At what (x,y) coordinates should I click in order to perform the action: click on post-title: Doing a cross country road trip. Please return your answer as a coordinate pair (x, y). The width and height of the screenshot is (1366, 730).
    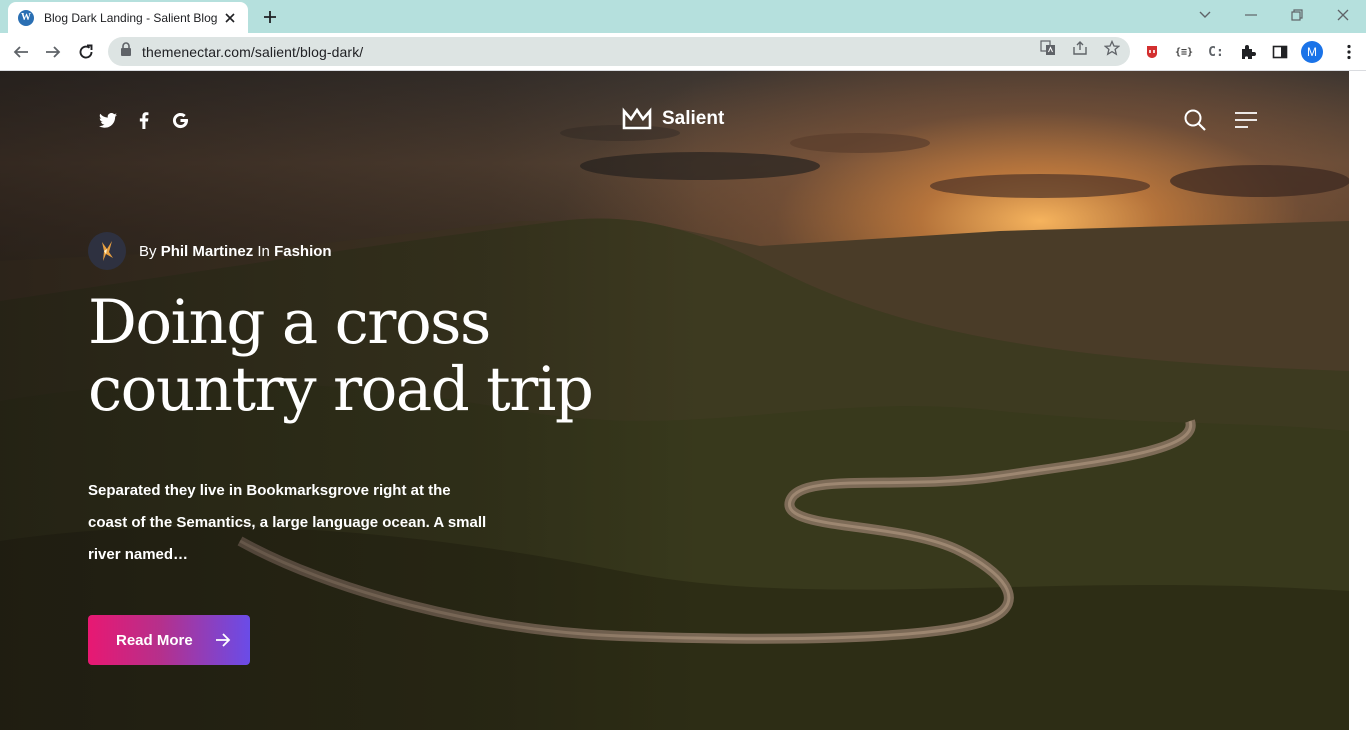
    Looking at the image, I should click on (368, 356).